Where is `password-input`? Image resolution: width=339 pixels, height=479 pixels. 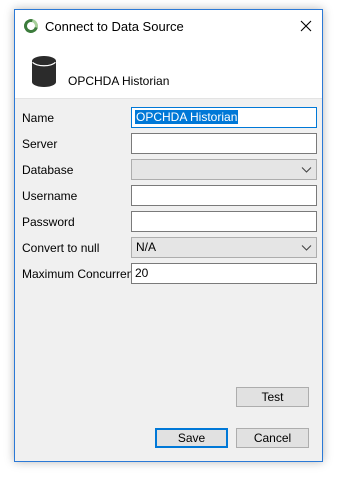
password-input is located at coordinates (224, 221).